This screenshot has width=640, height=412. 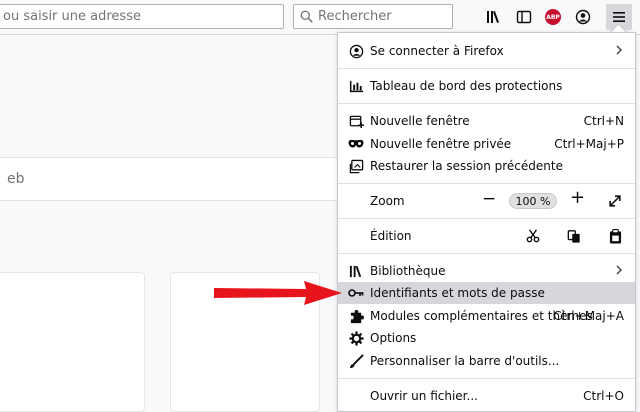 I want to click on menu-item-label: Nouvelle fenêtre, so click(x=420, y=121).